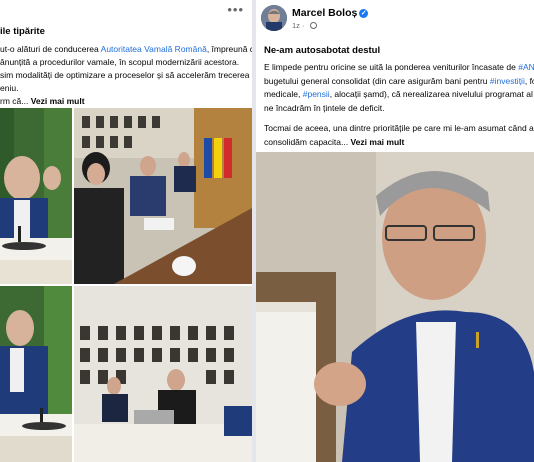 This screenshot has width=534, height=462. I want to click on right-post-line: consolidăm capacita... Vezi mai mult, so click(334, 141).